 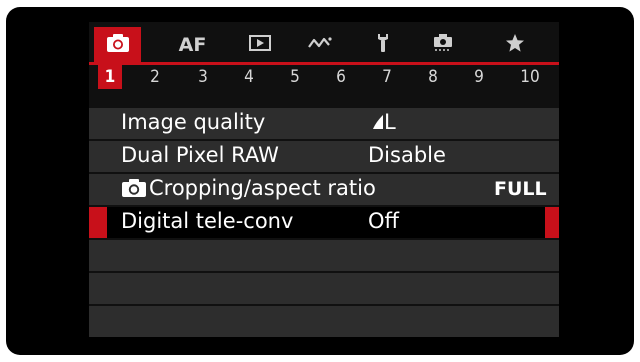 What do you see at coordinates (387, 77) in the screenshot?
I see `page-7: 7` at bounding box center [387, 77].